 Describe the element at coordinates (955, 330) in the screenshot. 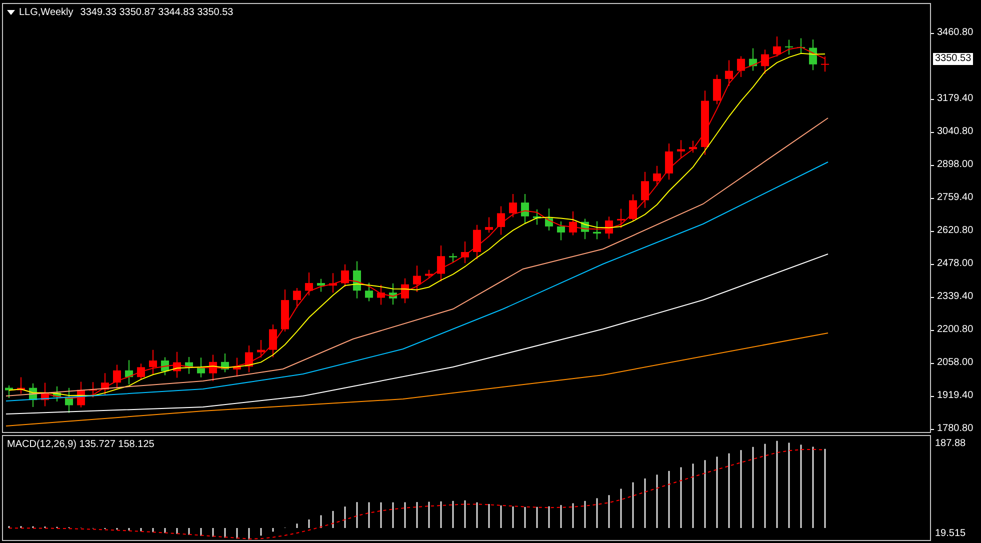

I see `price-axis-label: 2200.80` at that location.